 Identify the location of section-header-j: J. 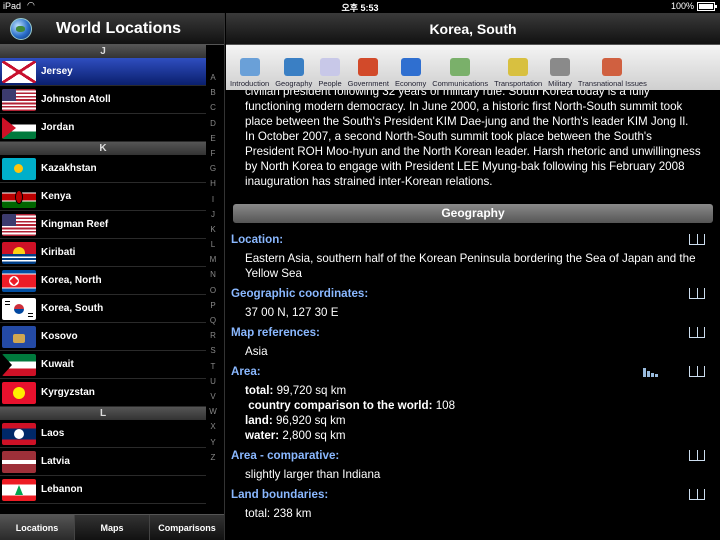
(103, 51).